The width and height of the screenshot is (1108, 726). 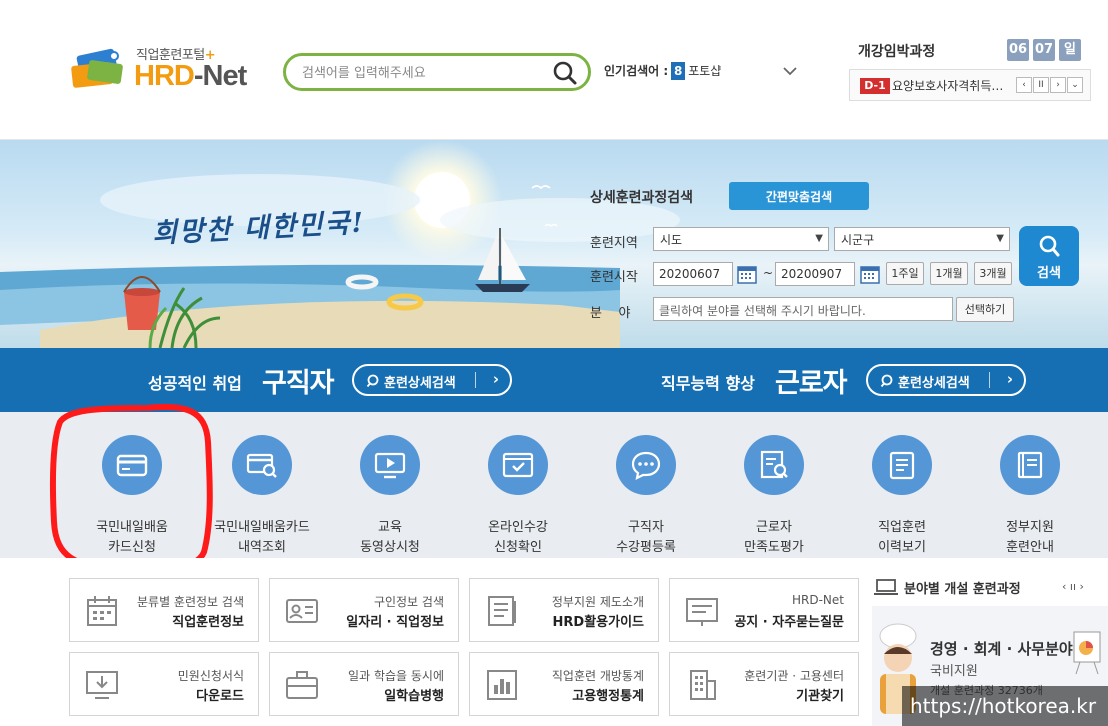 What do you see at coordinates (518, 493) in the screenshot?
I see `quick-online-enroll-check: 온라인수강 신청확인` at bounding box center [518, 493].